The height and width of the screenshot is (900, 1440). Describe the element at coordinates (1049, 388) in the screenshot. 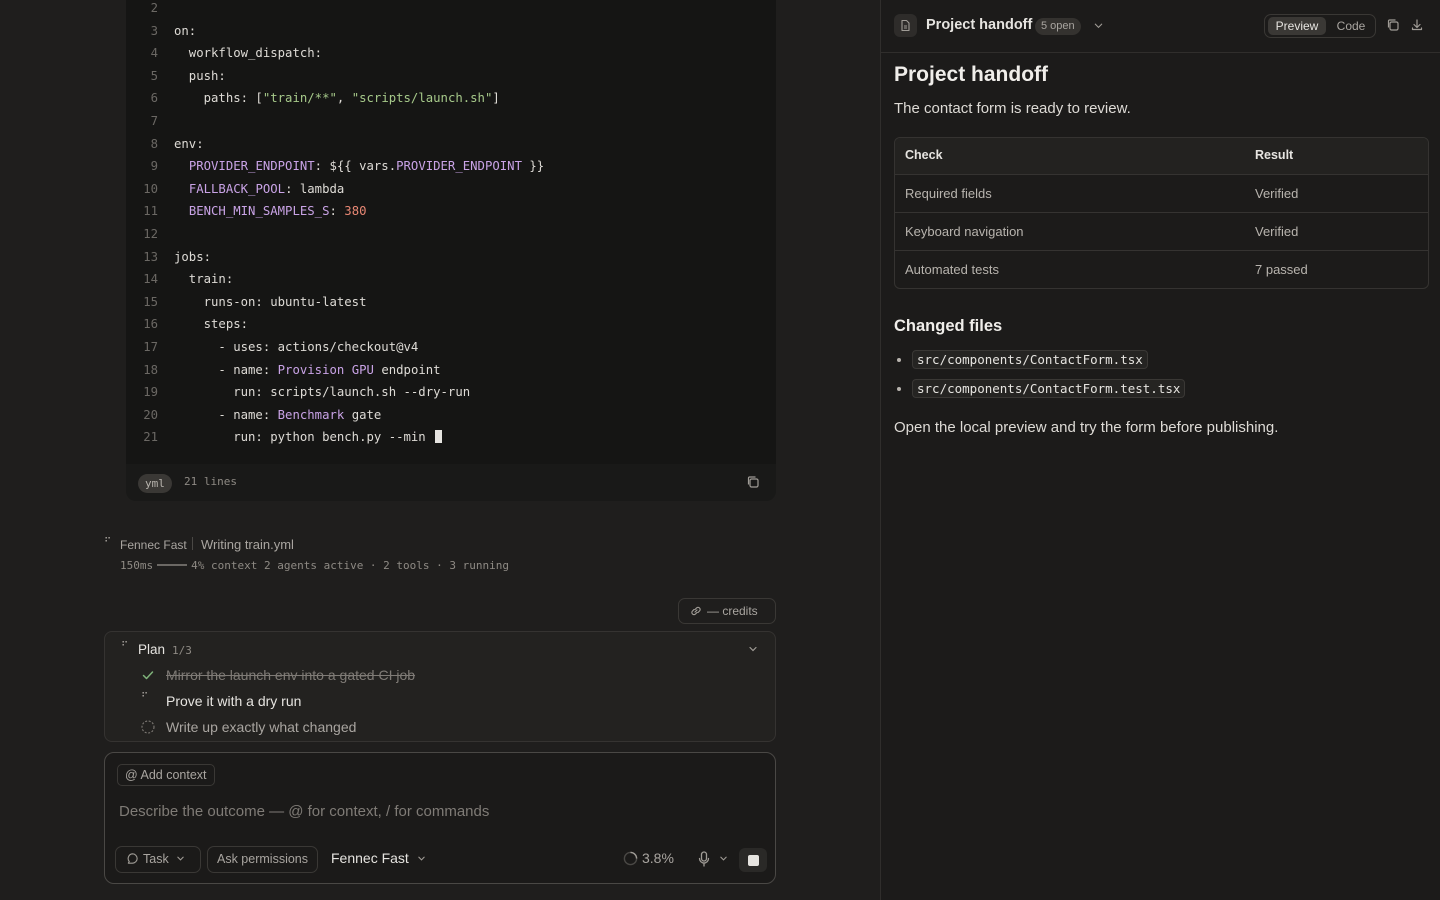

I see `file-path: src/components/ContactForm.test.tsx` at that location.